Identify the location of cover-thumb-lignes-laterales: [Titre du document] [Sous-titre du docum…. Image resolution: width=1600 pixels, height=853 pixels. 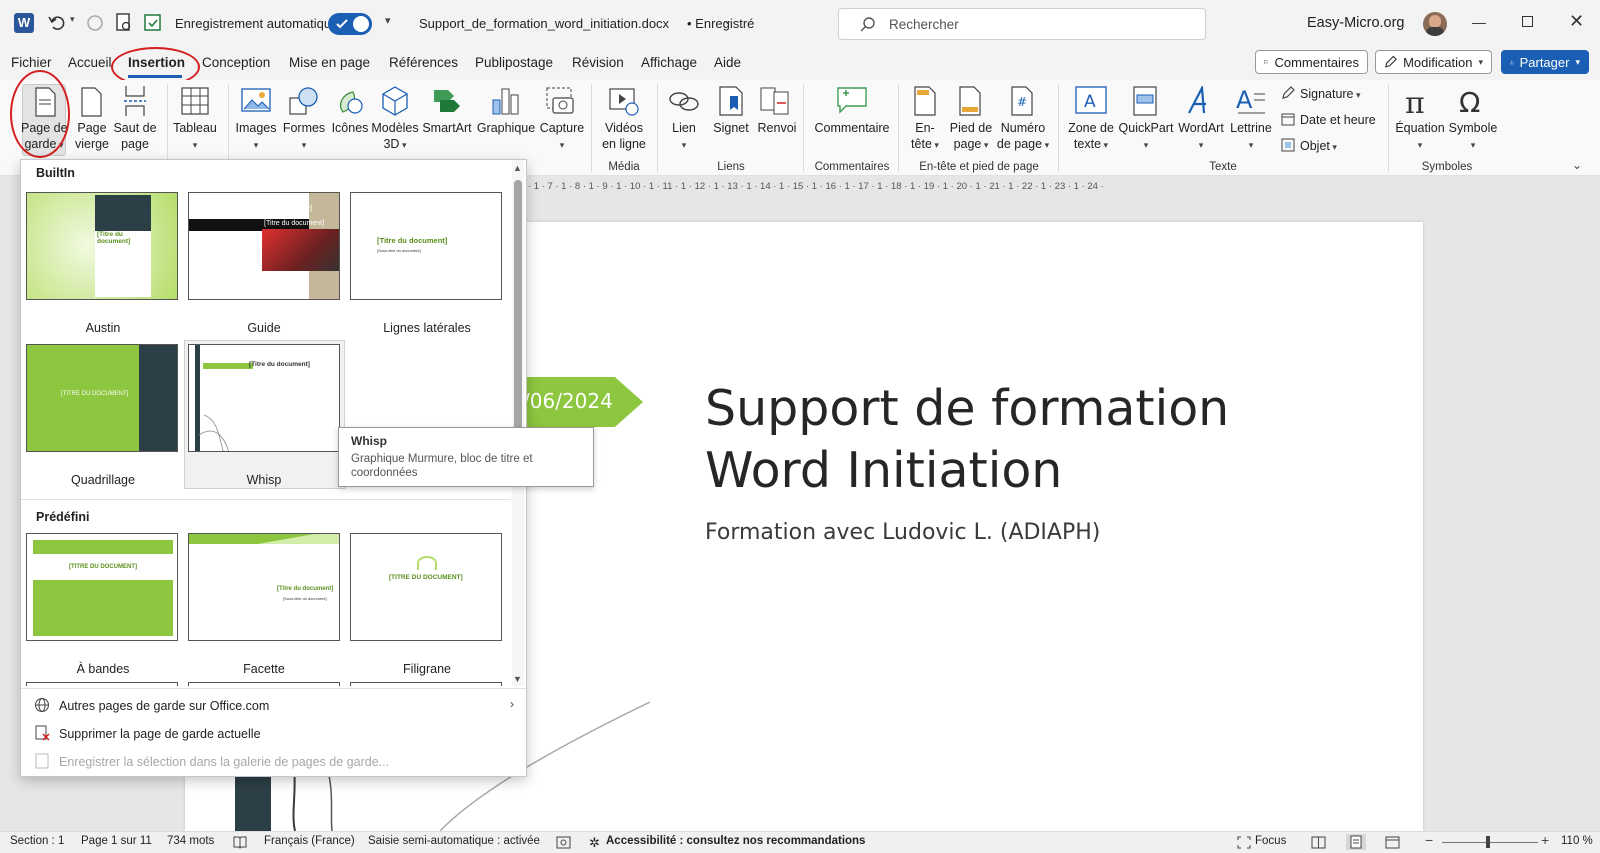
(426, 246).